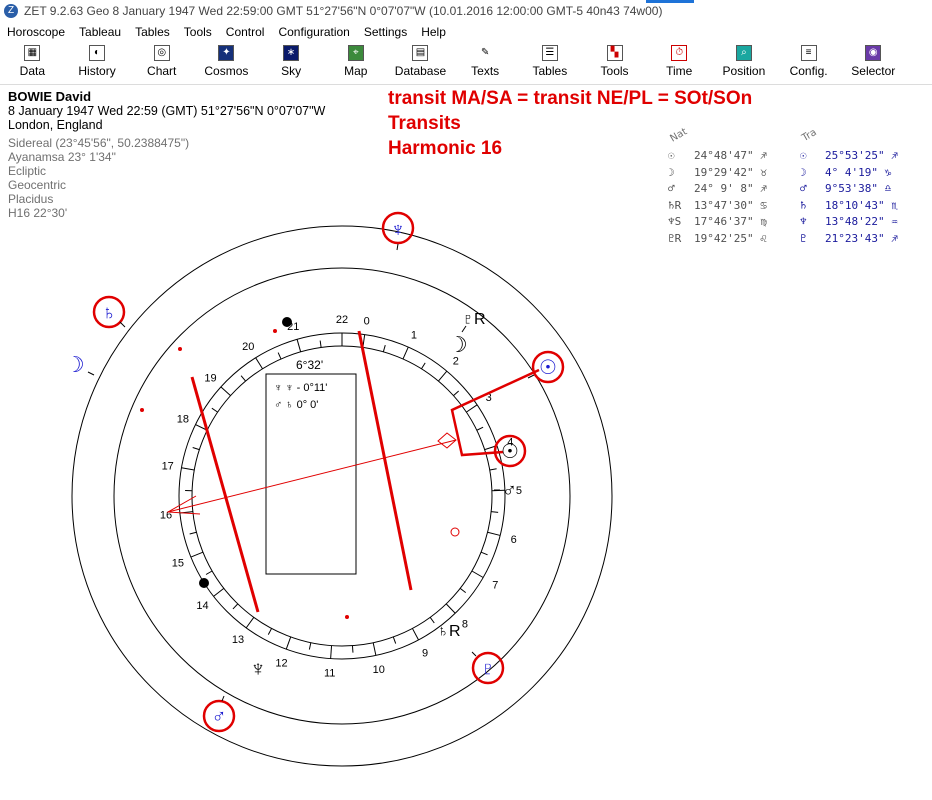  I want to click on pluto-bottom-glyph: ♇, so click(488, 669).